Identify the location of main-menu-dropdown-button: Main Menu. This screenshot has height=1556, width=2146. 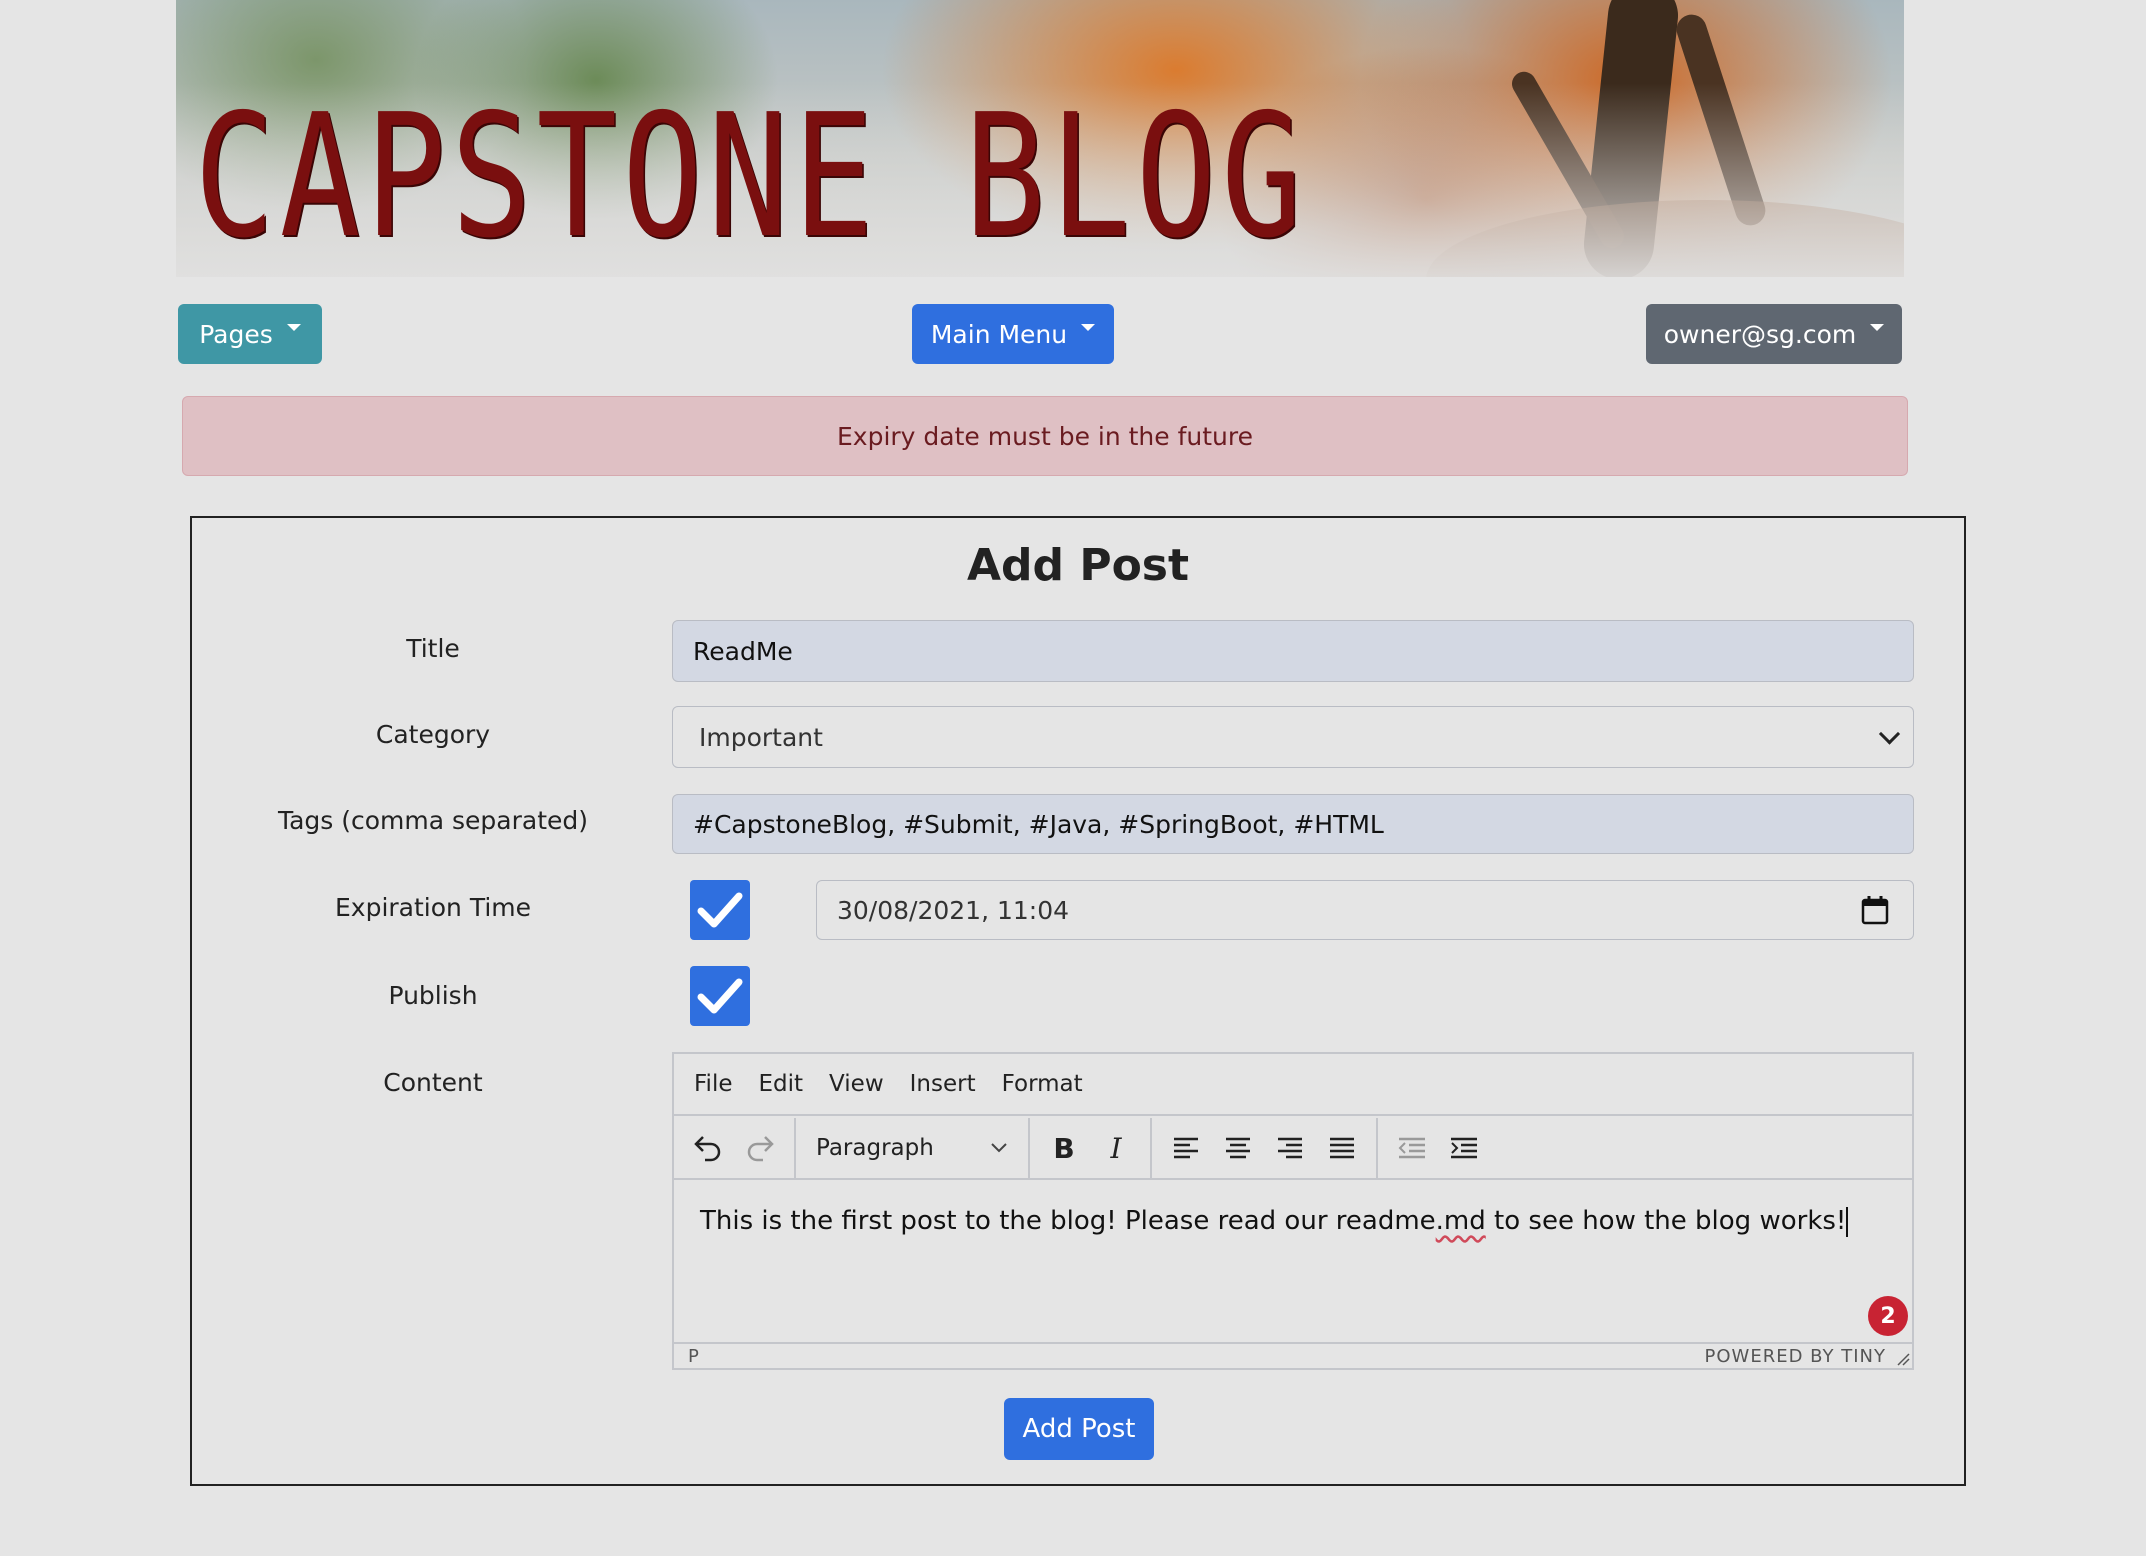
(1013, 334).